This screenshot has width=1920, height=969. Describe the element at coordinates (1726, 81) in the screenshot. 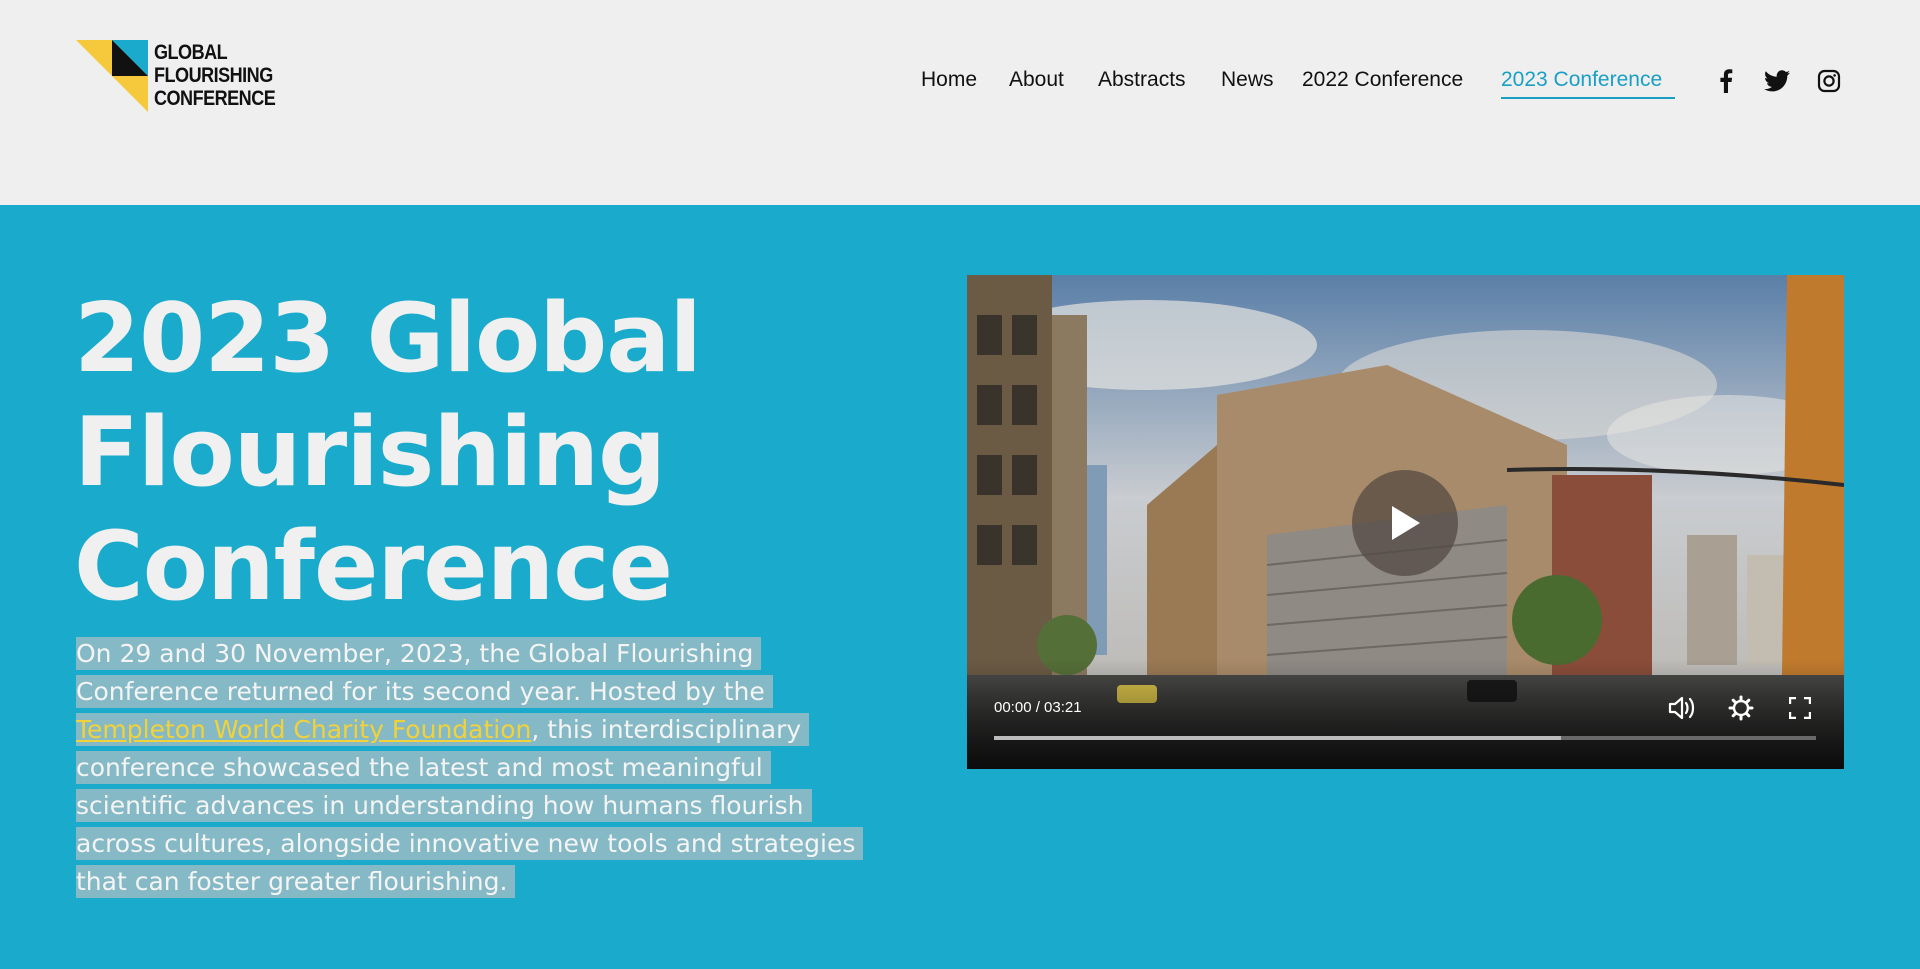

I see `facebook-icon` at that location.